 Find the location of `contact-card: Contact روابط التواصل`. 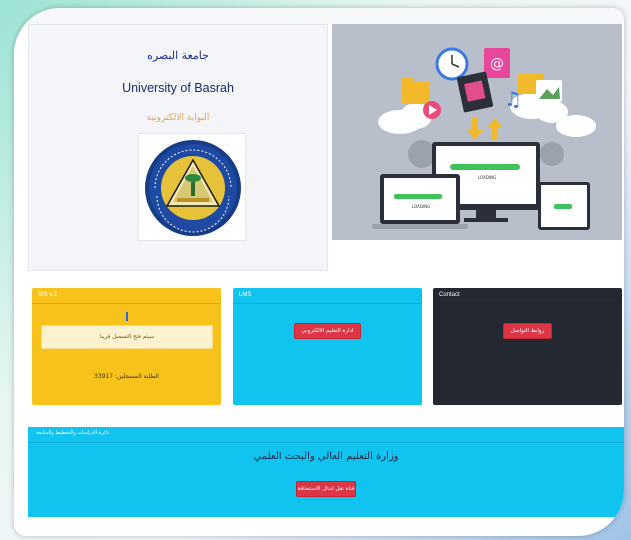

contact-card: Contact روابط التواصل is located at coordinates (527, 346).